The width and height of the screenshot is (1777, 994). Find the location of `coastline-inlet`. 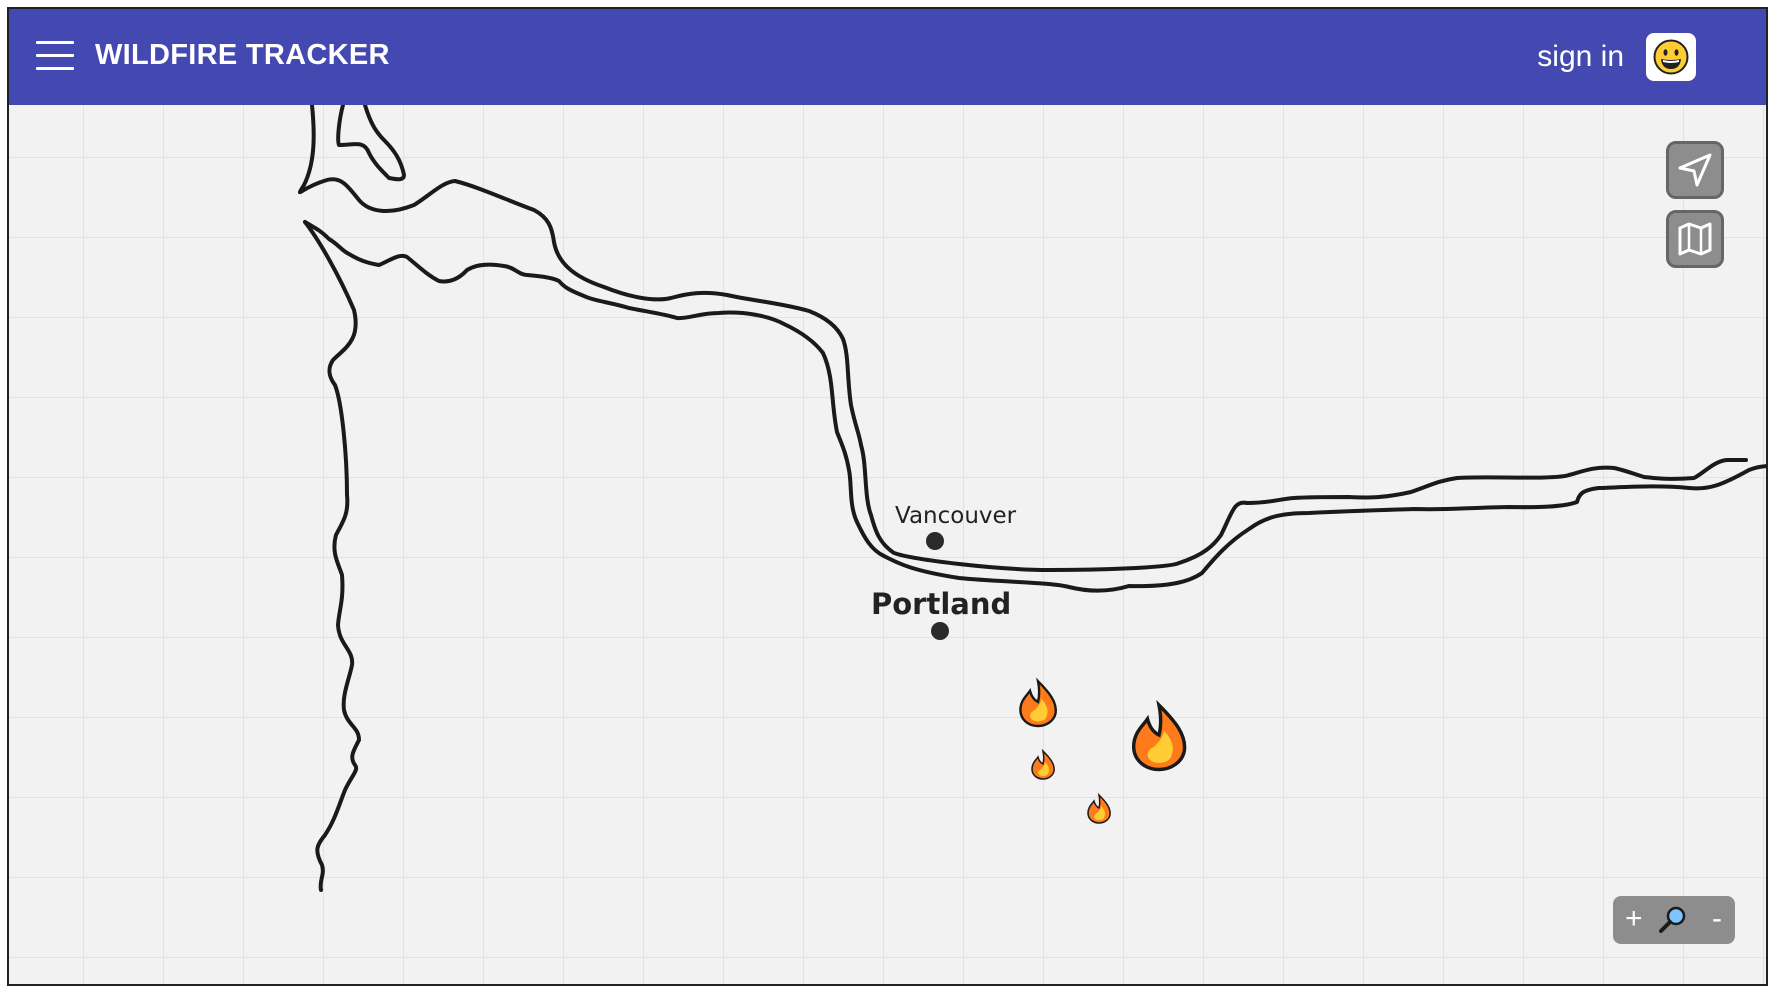

coastline-inlet is located at coordinates (371, 143).